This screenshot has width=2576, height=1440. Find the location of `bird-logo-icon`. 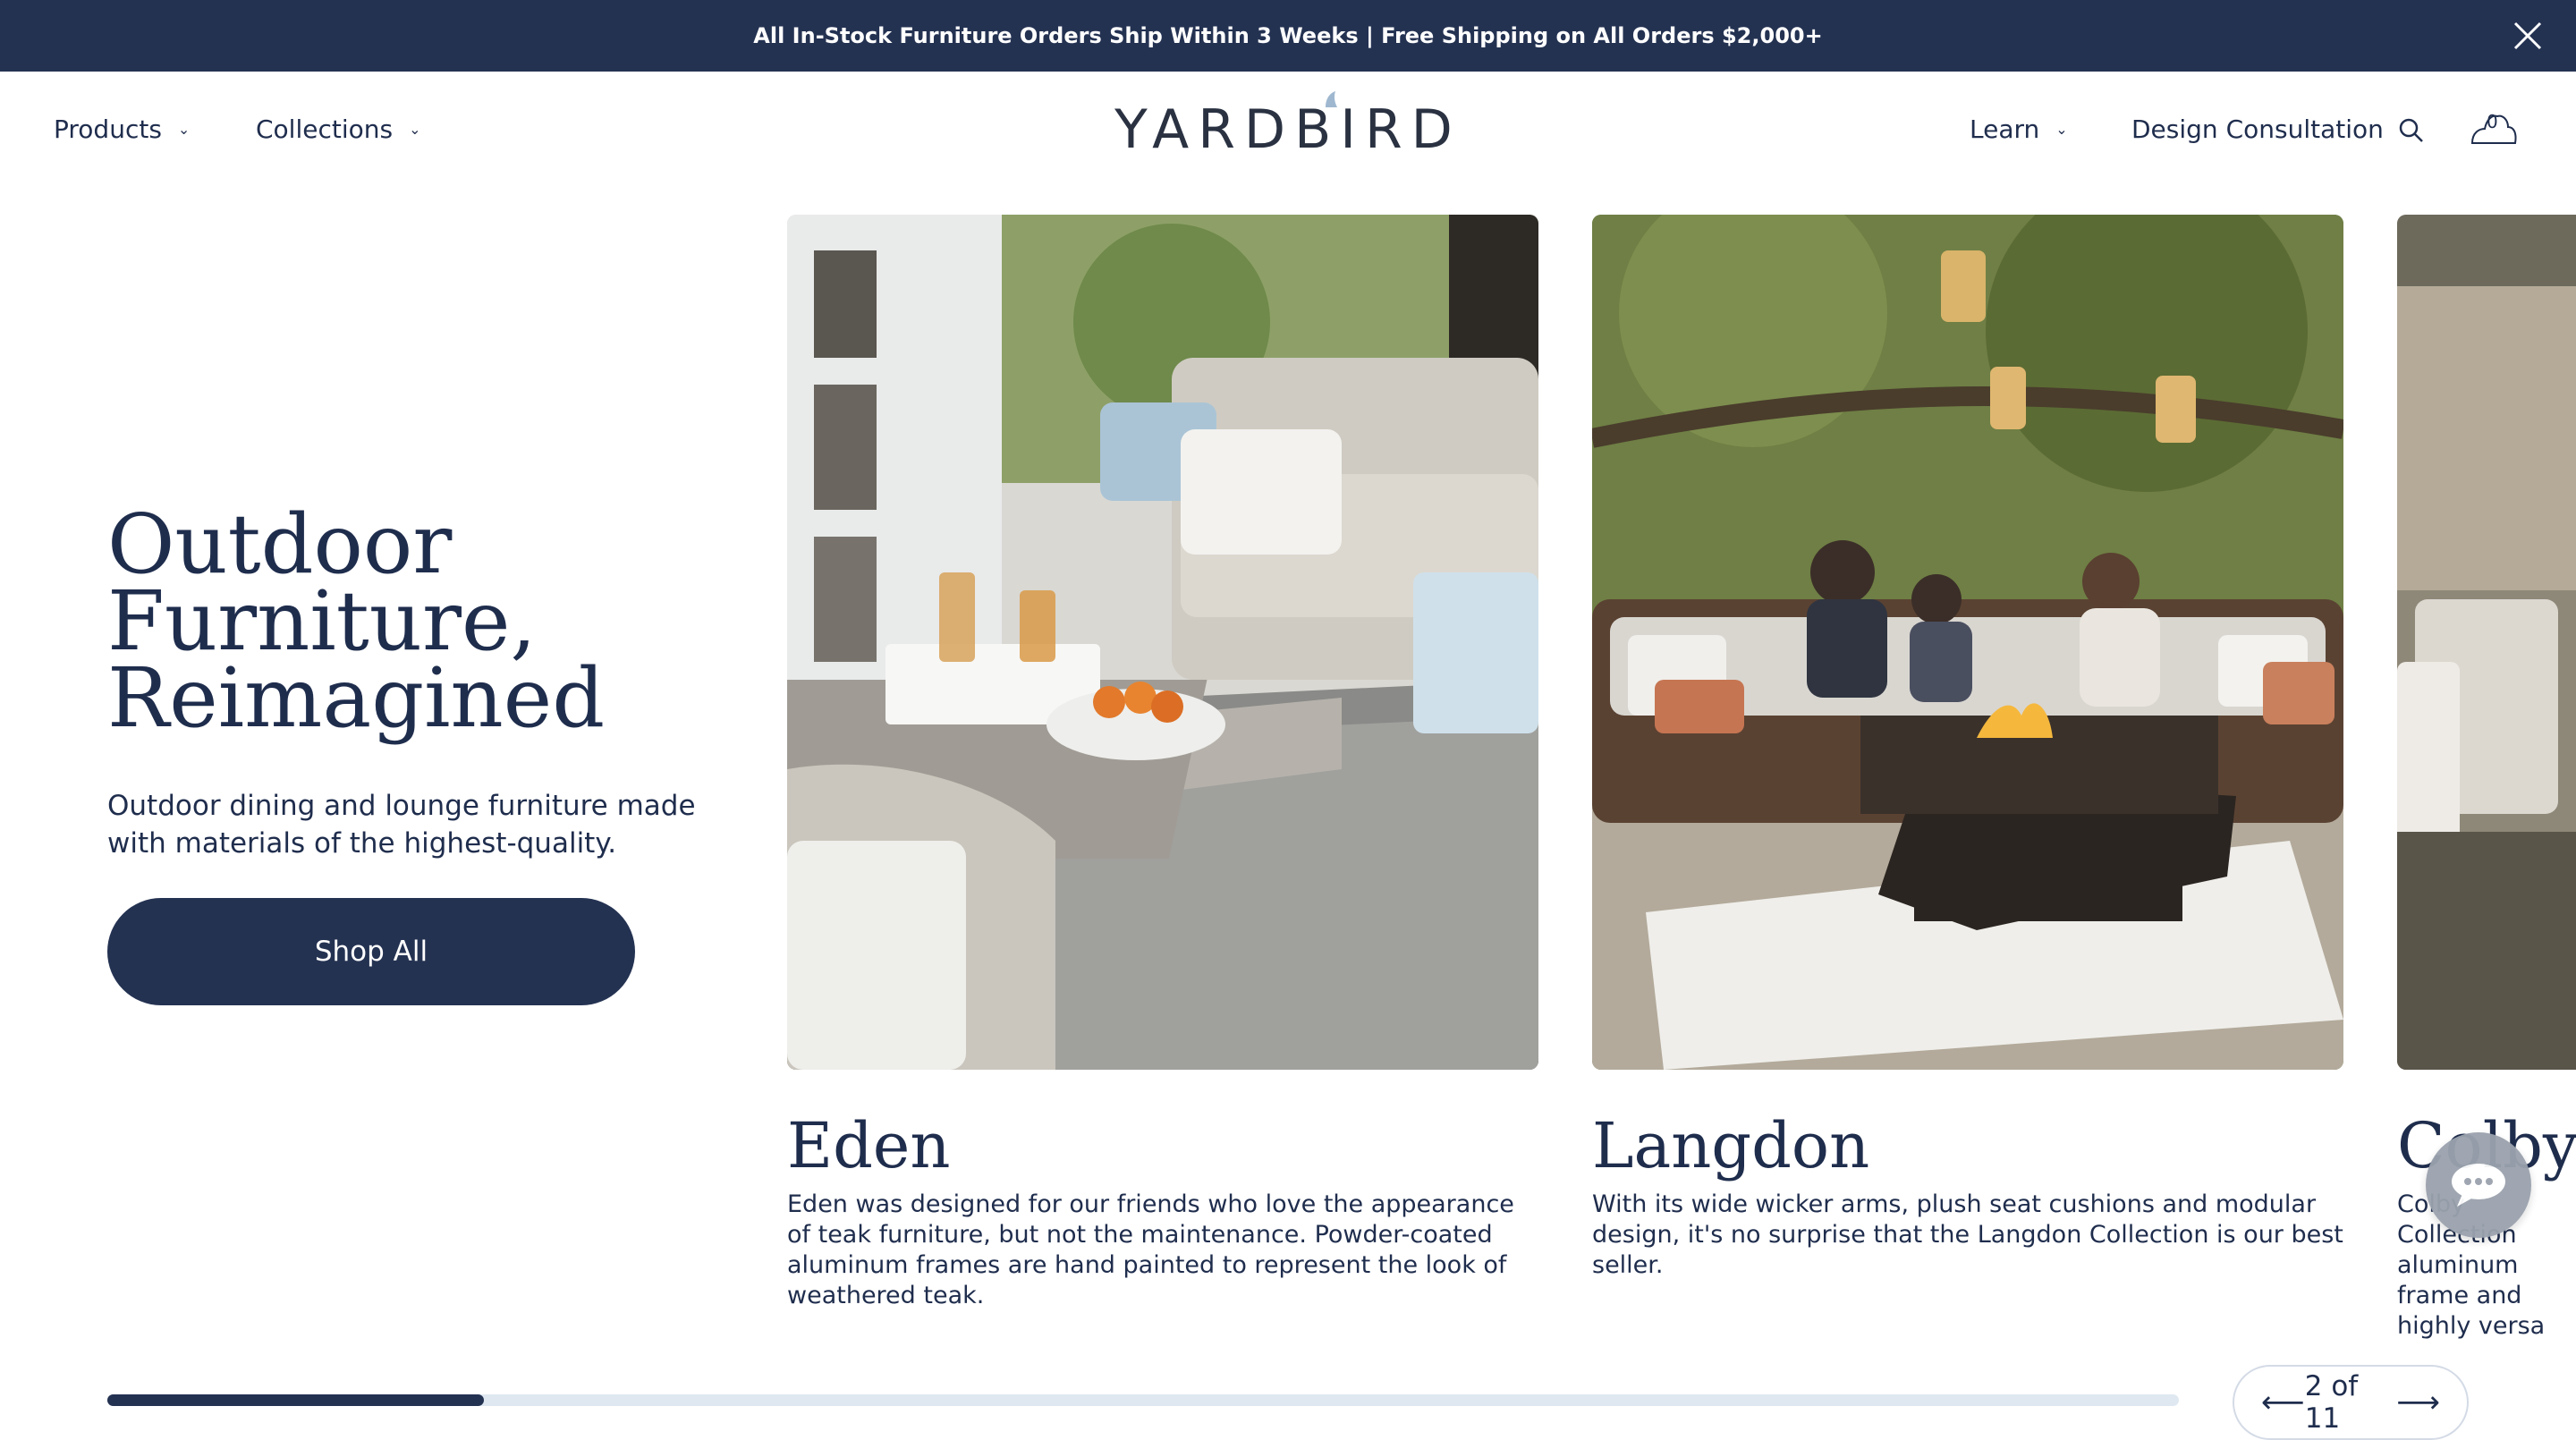

bird-logo-icon is located at coordinates (1331, 99).